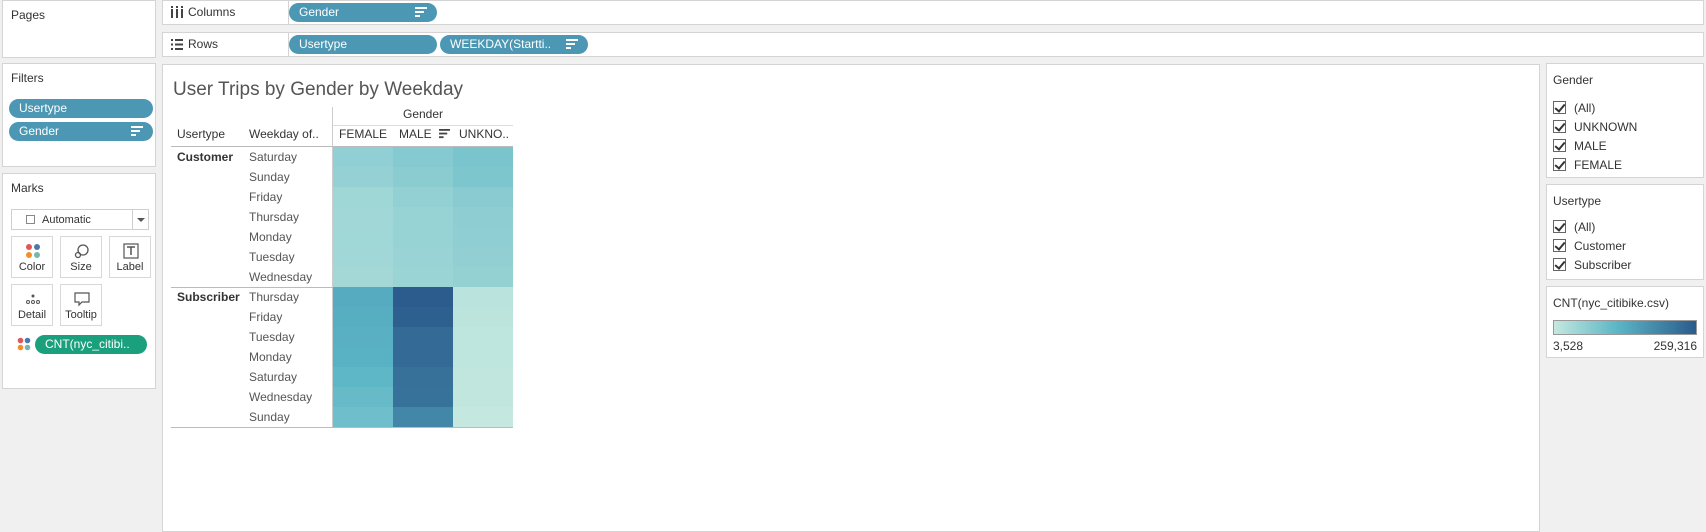 This screenshot has width=1706, height=532. What do you see at coordinates (1625, 232) in the screenshot?
I see `usertype-filter-card: Usertype (All) Customer Subscriber` at bounding box center [1625, 232].